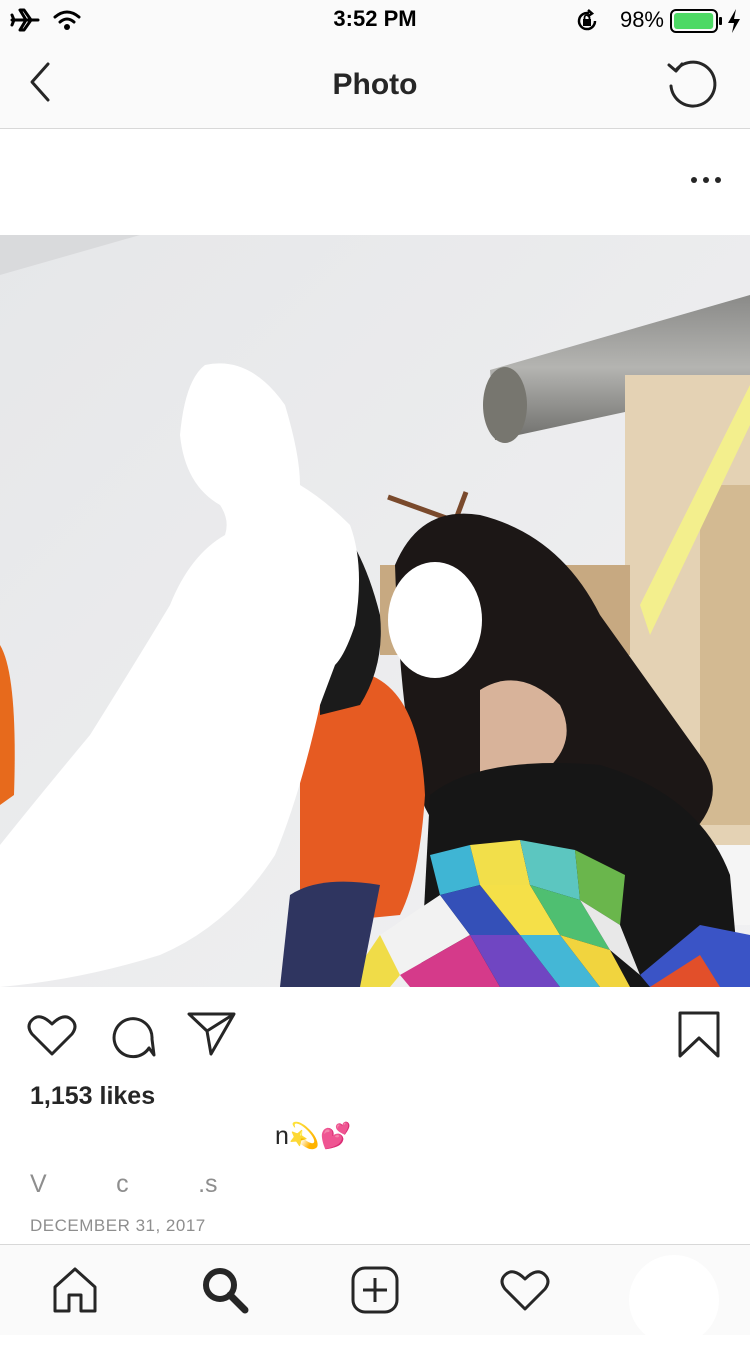 The image size is (750, 1345). I want to click on tab-new-post, so click(375, 1290).